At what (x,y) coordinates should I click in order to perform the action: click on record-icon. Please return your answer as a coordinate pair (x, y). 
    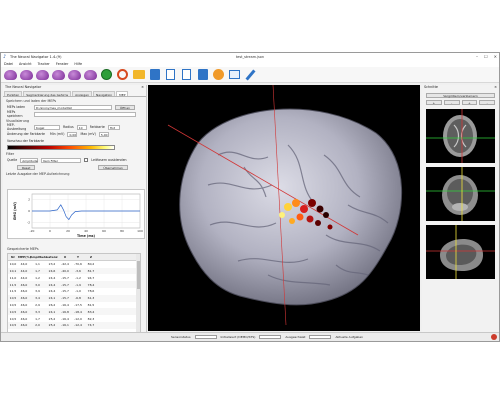
    Looking at the image, I should click on (106, 74).